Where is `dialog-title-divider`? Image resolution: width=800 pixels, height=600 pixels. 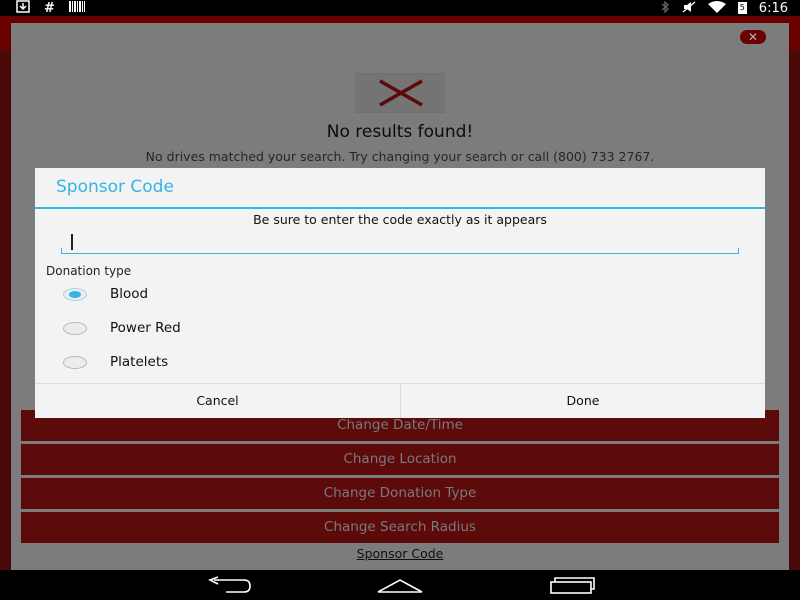
dialog-title-divider is located at coordinates (400, 208).